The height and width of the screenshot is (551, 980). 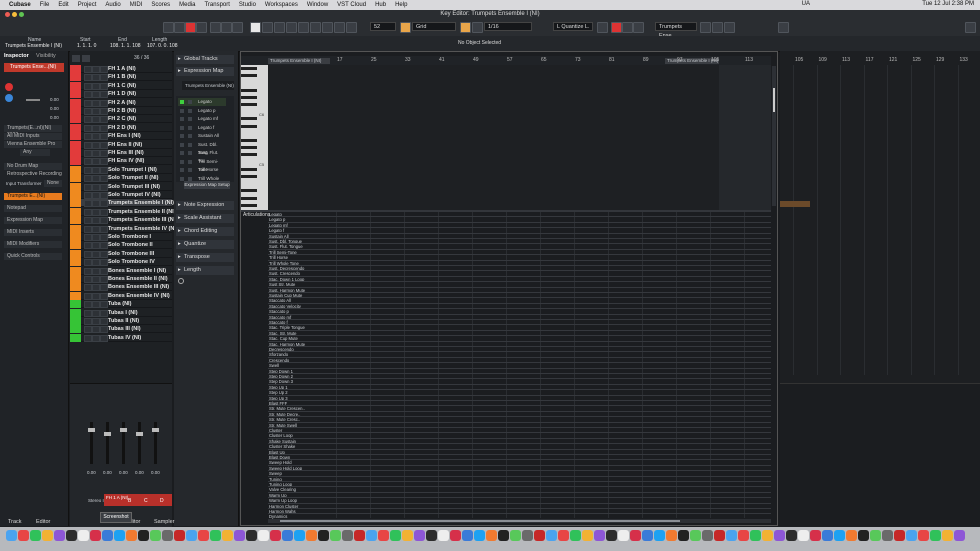 I want to click on inspector-section-midi-inserts: MIDI Inserts, so click(x=33, y=232).